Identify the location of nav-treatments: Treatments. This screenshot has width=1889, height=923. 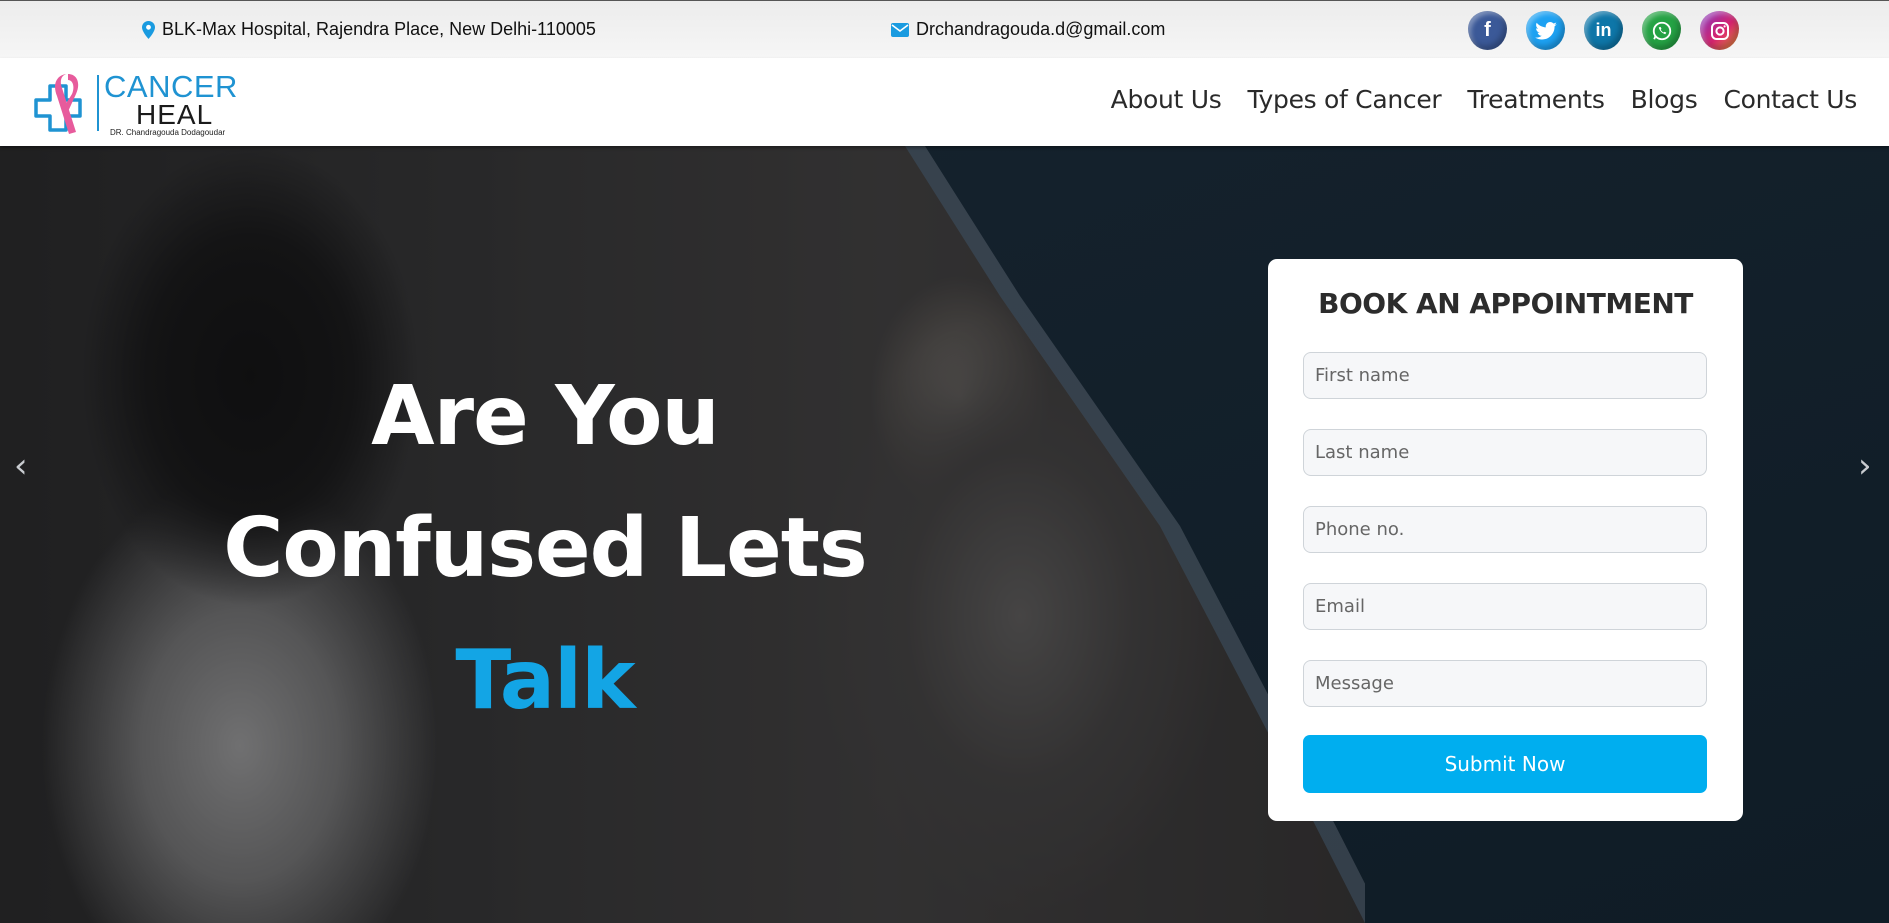
(1536, 99).